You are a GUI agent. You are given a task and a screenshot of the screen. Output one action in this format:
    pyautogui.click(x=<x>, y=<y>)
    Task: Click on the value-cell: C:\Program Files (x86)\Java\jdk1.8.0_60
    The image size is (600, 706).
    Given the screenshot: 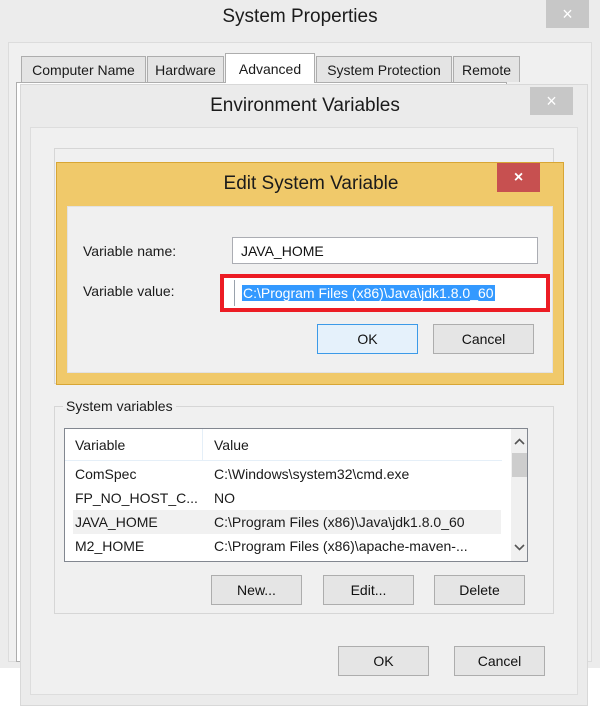 What is the action you would take?
    pyautogui.click(x=339, y=522)
    